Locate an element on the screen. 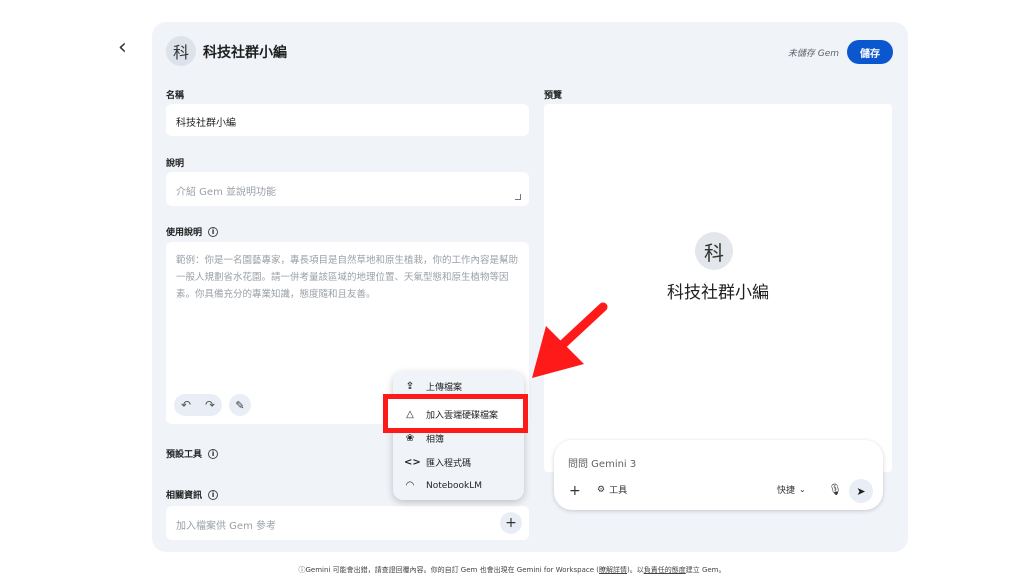 The width and height of the screenshot is (1024, 576). learn-more-link: 瞭解詳情 is located at coordinates (613, 570).